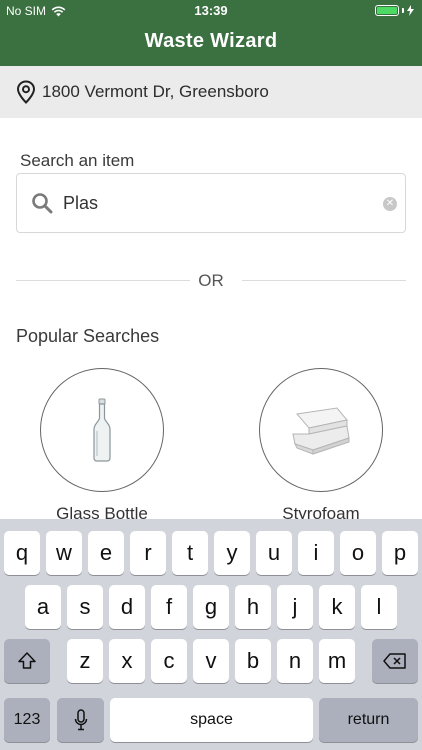 Image resolution: width=422 pixels, height=750 pixels. Describe the element at coordinates (390, 204) in the screenshot. I see `clear-search-button: ✕` at that location.